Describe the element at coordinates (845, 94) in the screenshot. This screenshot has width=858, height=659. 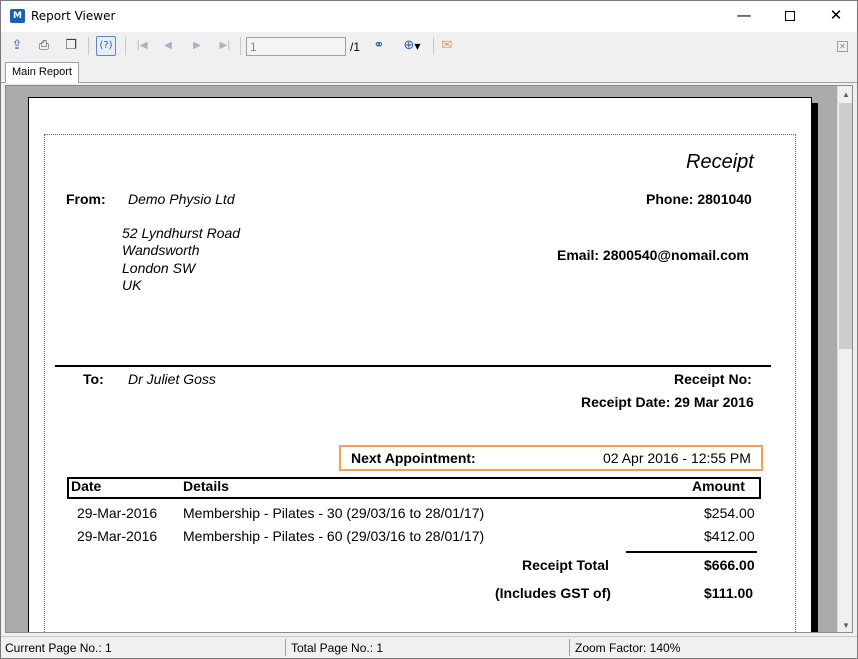
I see `scroll-up-icon: ▲` at that location.